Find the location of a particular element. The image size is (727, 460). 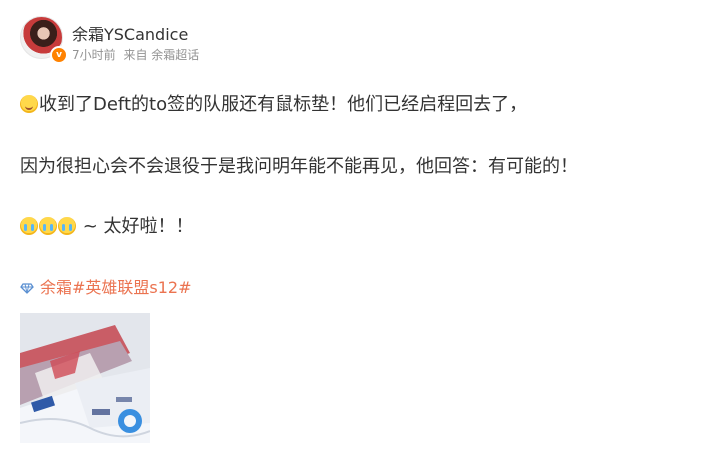

diamond-icon is located at coordinates (27, 288).